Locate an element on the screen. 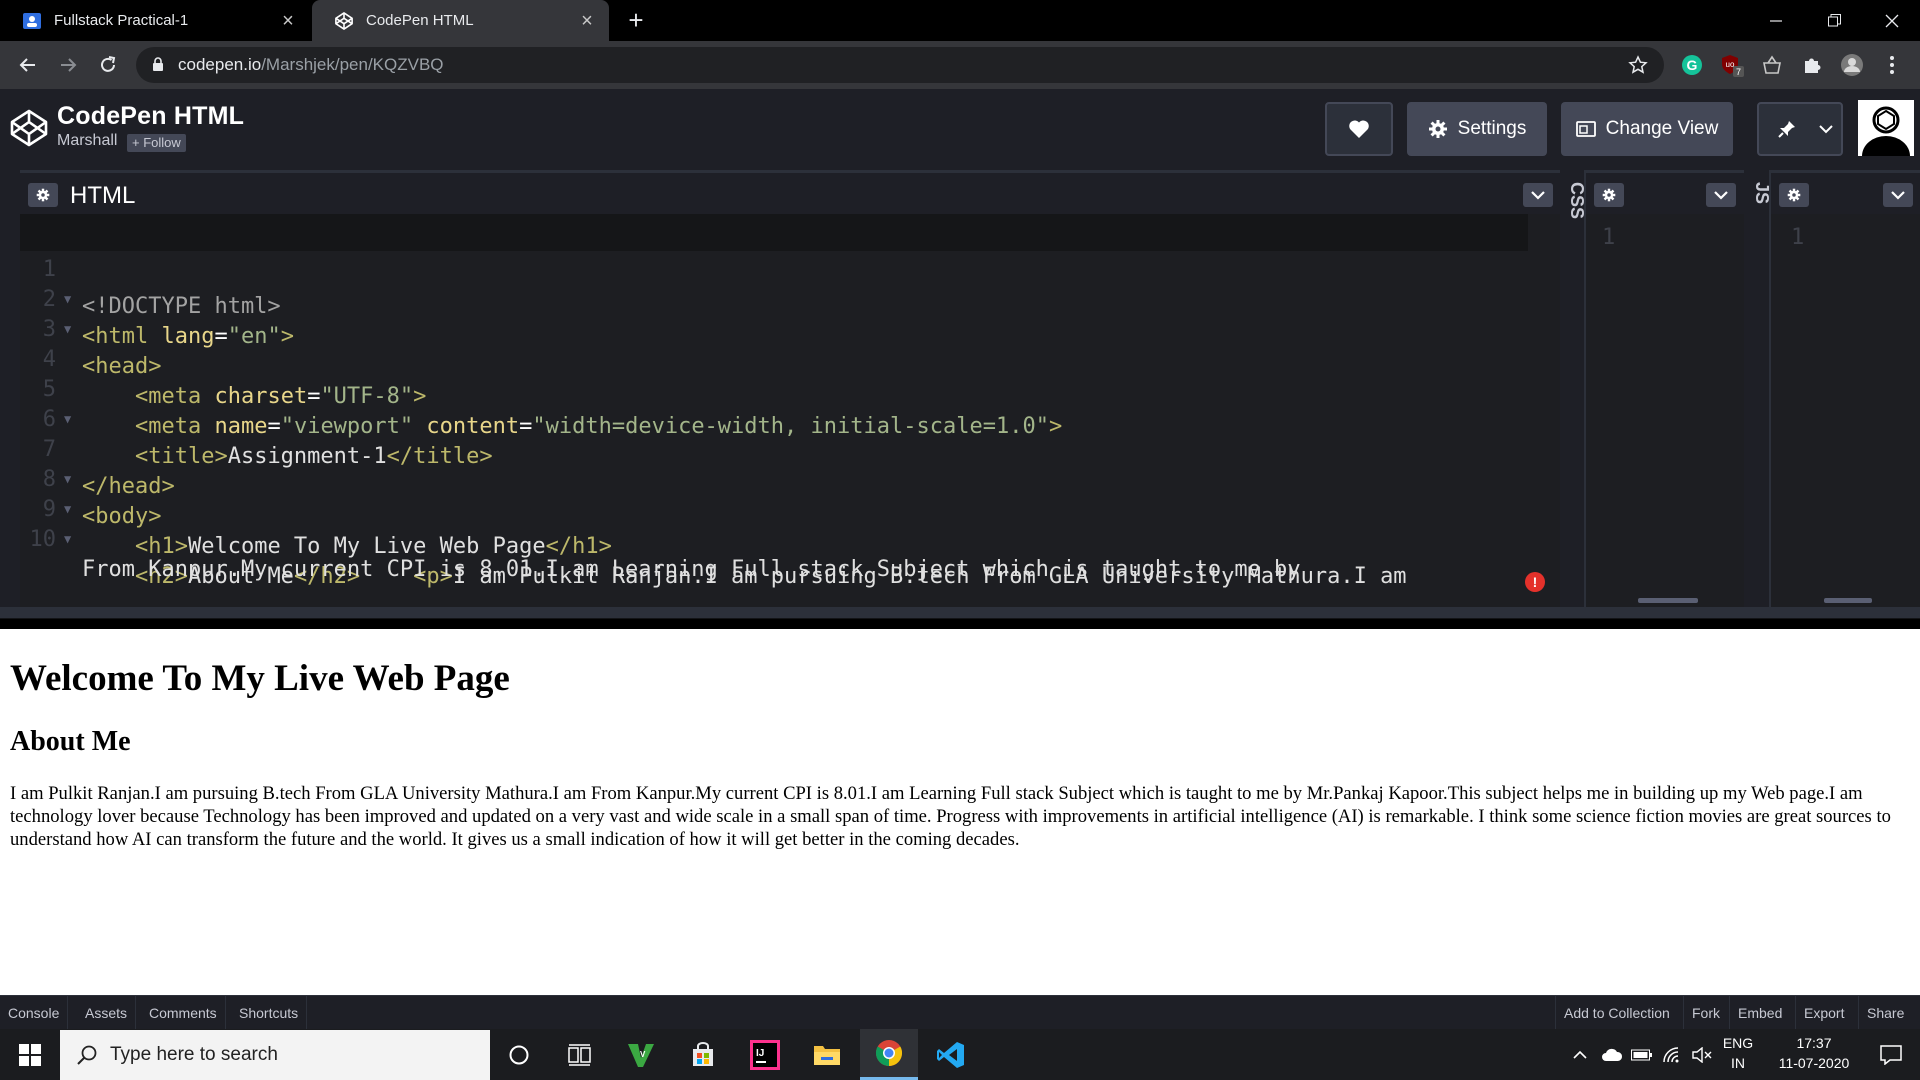 This screenshot has height=1080, width=1920. microsoft-store-icon is located at coordinates (703, 1054).